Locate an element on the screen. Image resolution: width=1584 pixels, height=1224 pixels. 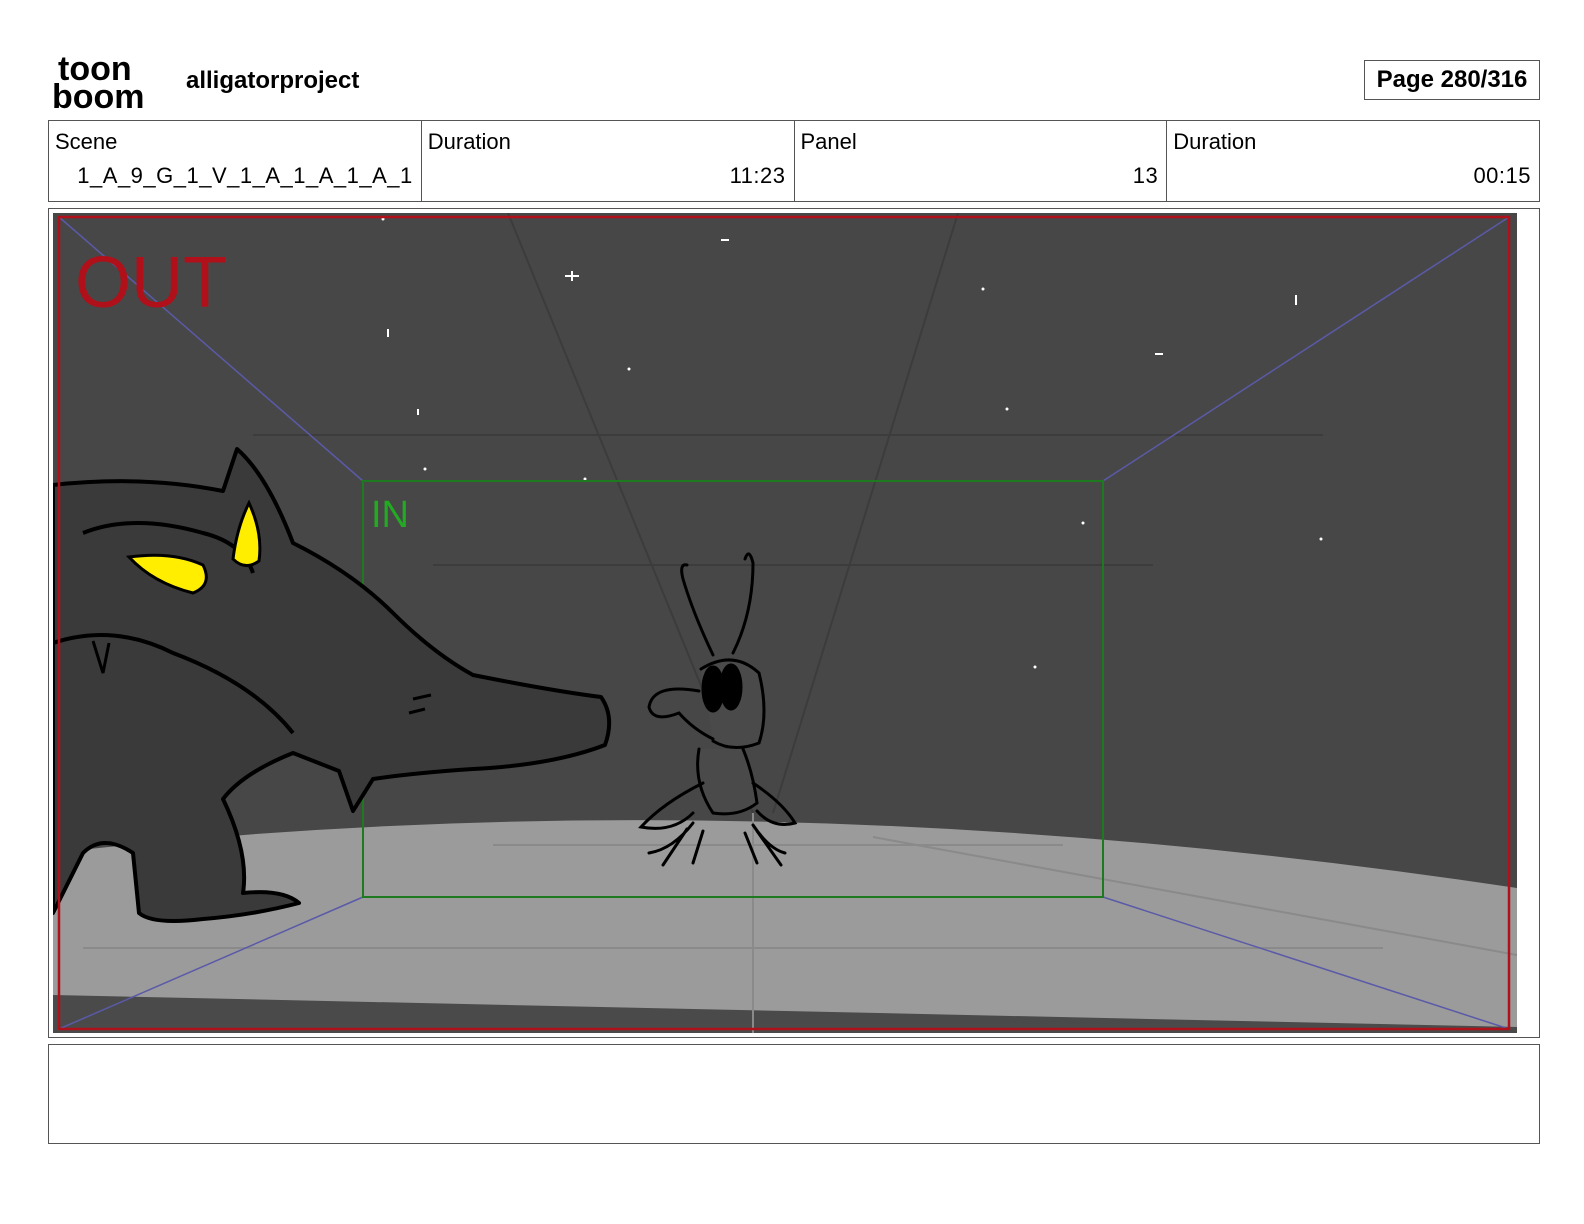
panel-duration-cell: Duration 00:15 is located at coordinates (1353, 161).